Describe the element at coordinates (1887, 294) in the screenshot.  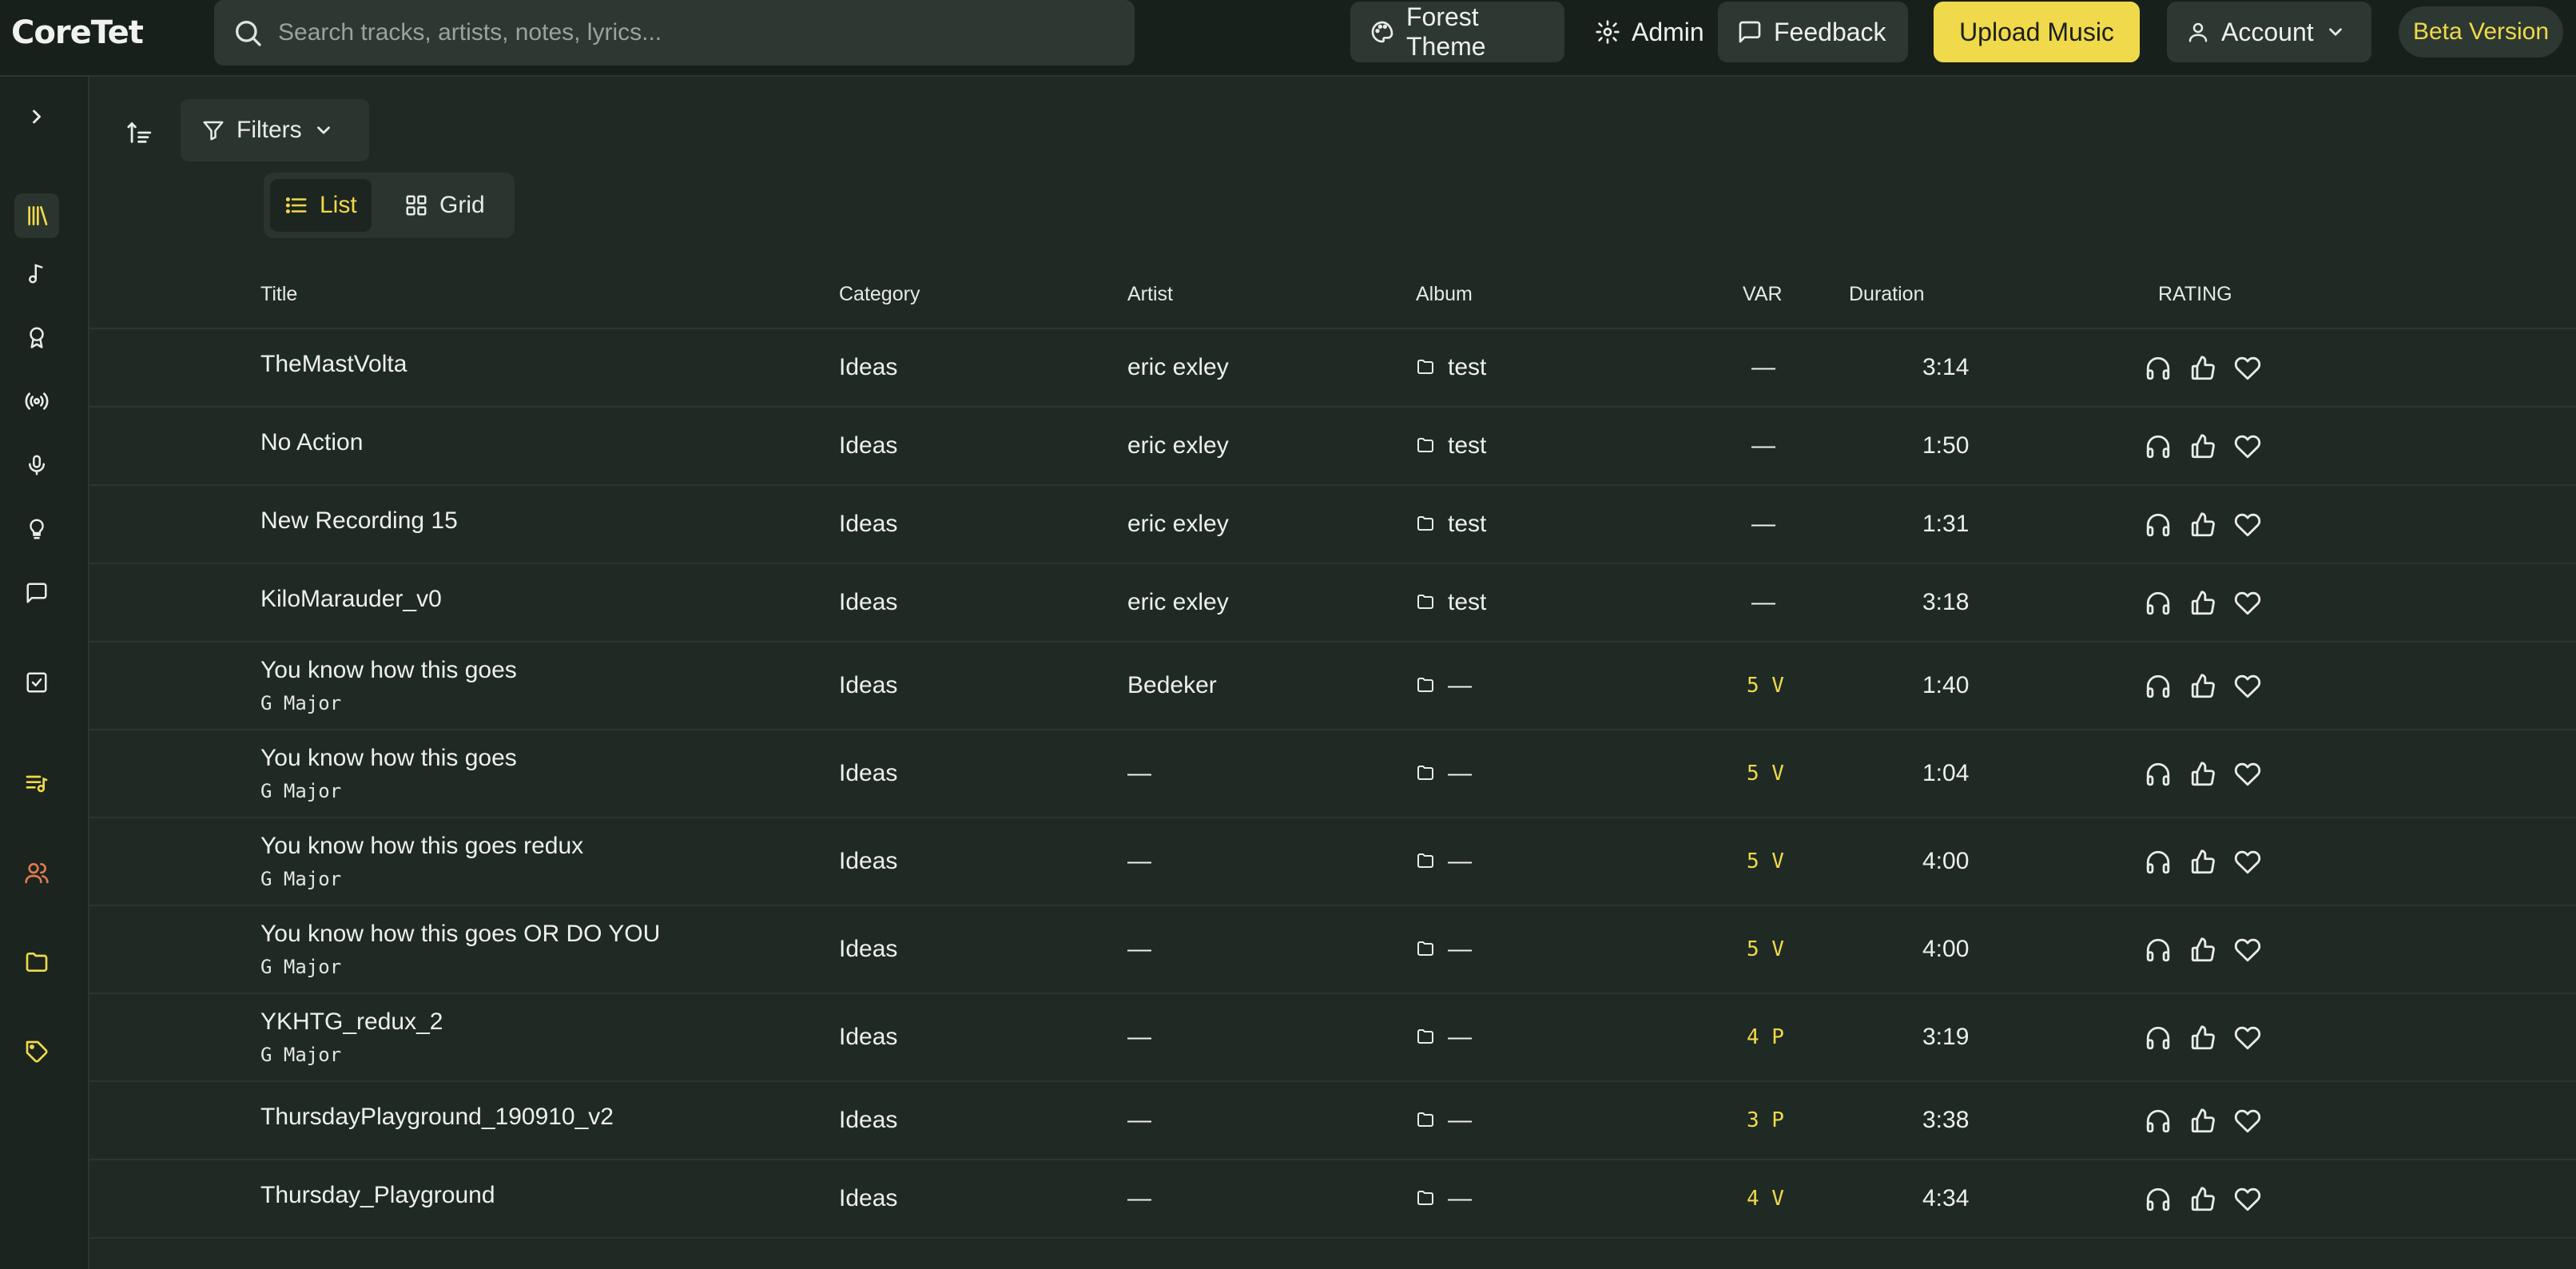
I see `column-duration: Duration` at that location.